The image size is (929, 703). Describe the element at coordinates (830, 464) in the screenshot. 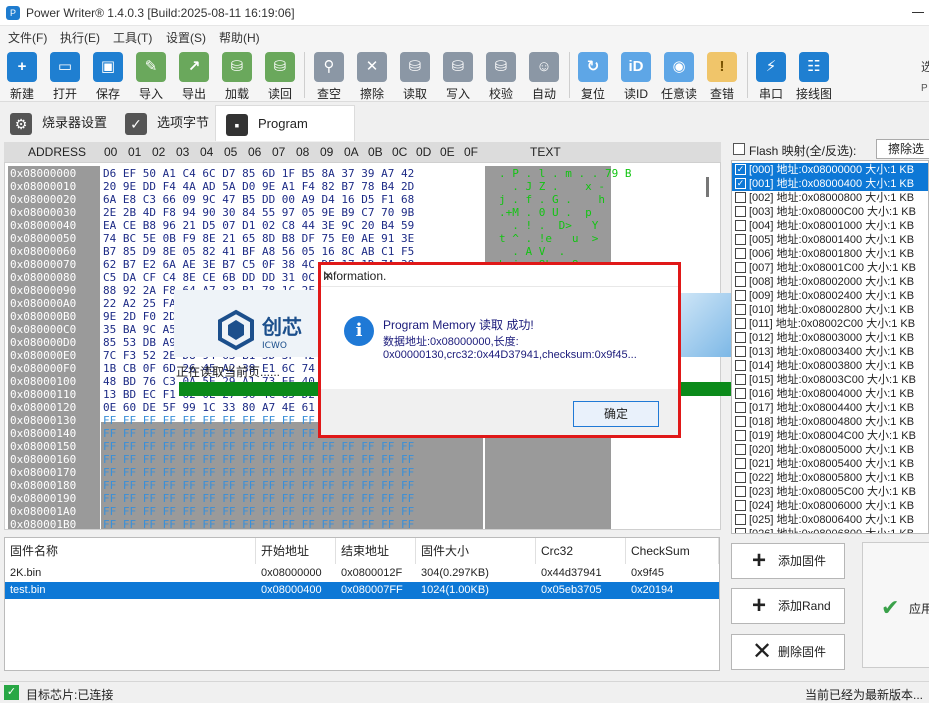

I see `flash-sector-item: [021] 地址:0x08005400 大小:1 KB` at that location.